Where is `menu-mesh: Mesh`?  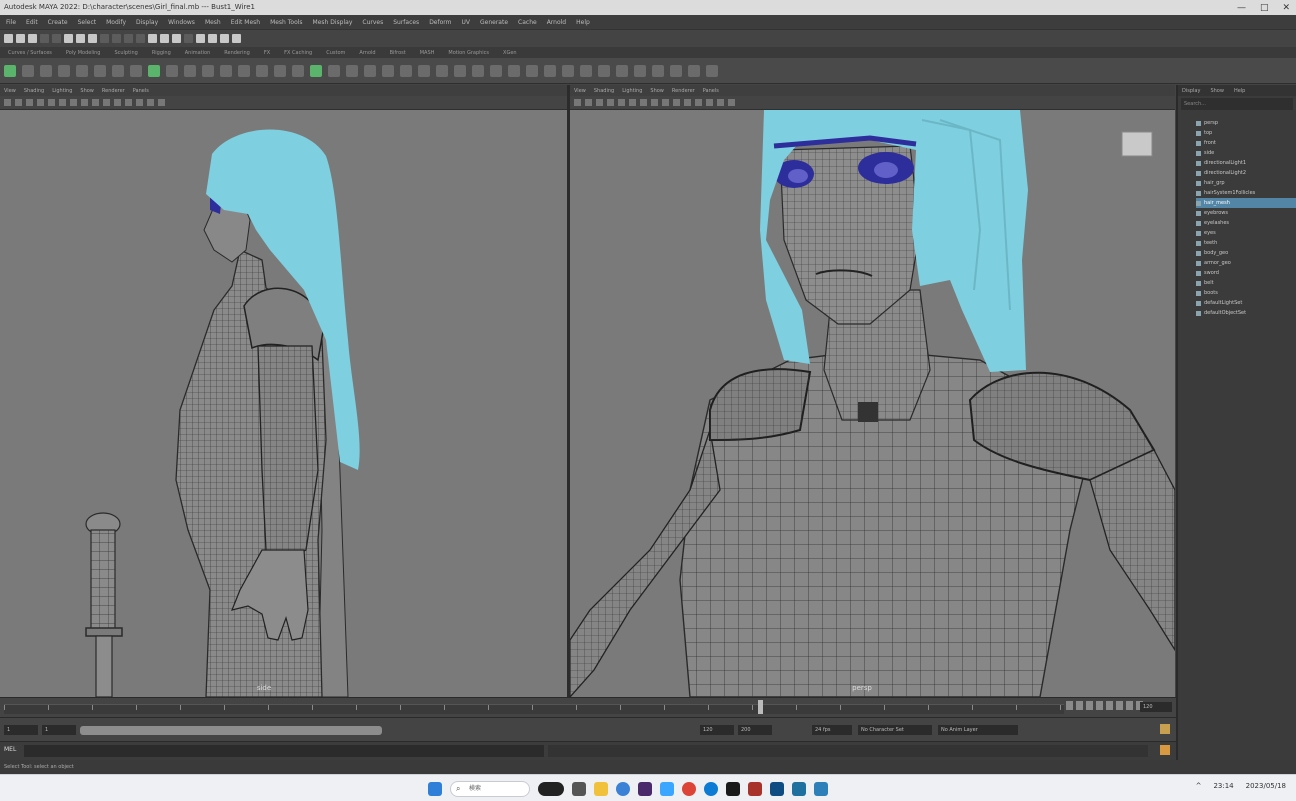 menu-mesh: Mesh is located at coordinates (213, 22).